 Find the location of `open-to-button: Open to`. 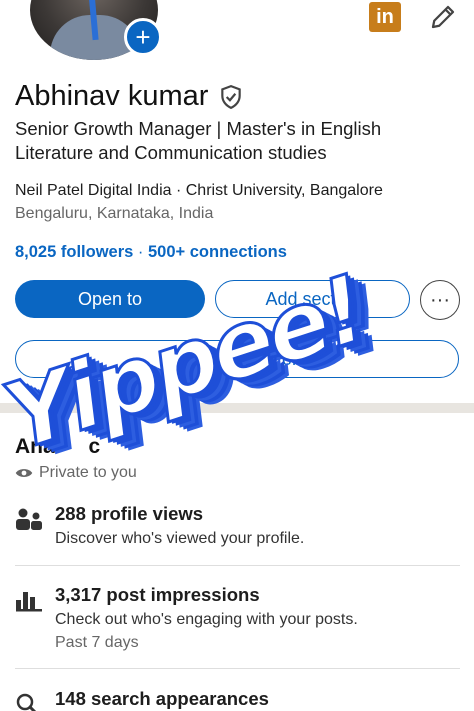

open-to-button: Open to is located at coordinates (110, 299).